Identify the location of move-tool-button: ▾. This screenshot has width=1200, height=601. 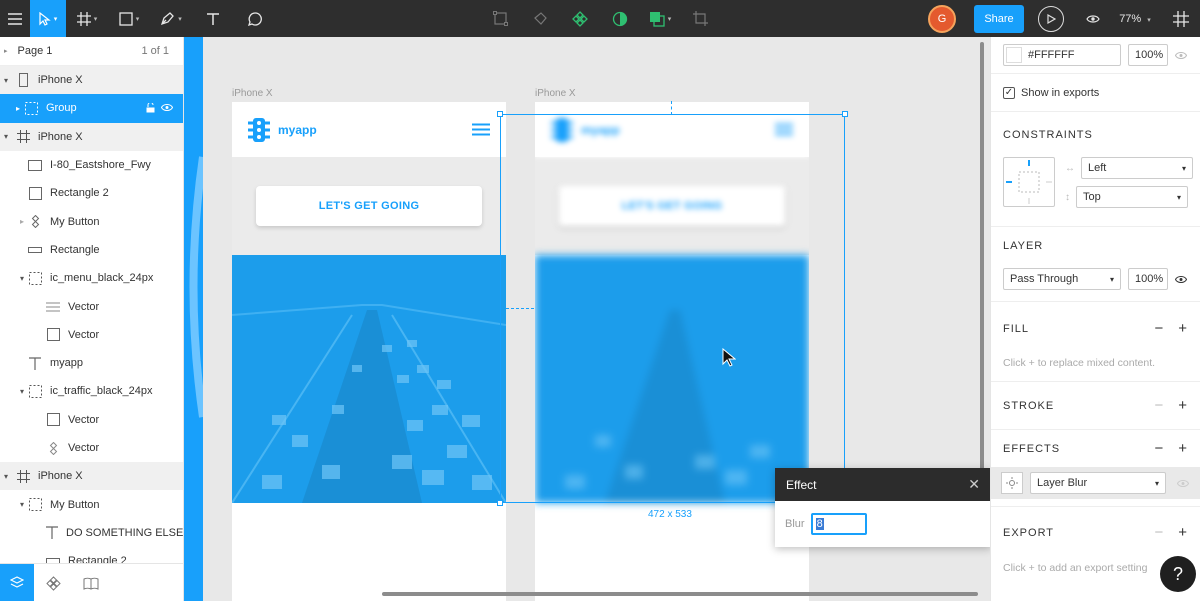
(48, 18).